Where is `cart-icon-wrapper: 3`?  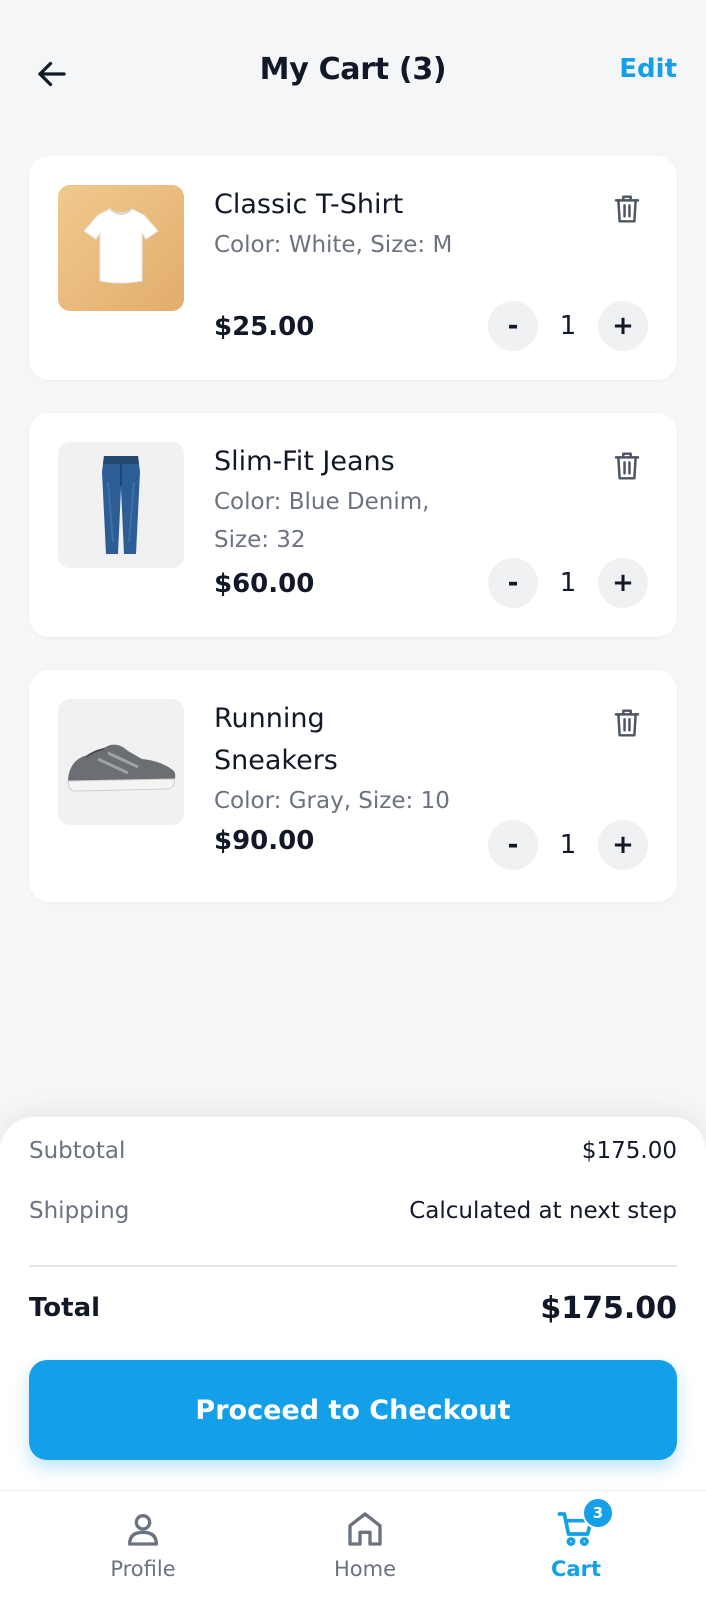 cart-icon-wrapper: 3 is located at coordinates (585, 1523).